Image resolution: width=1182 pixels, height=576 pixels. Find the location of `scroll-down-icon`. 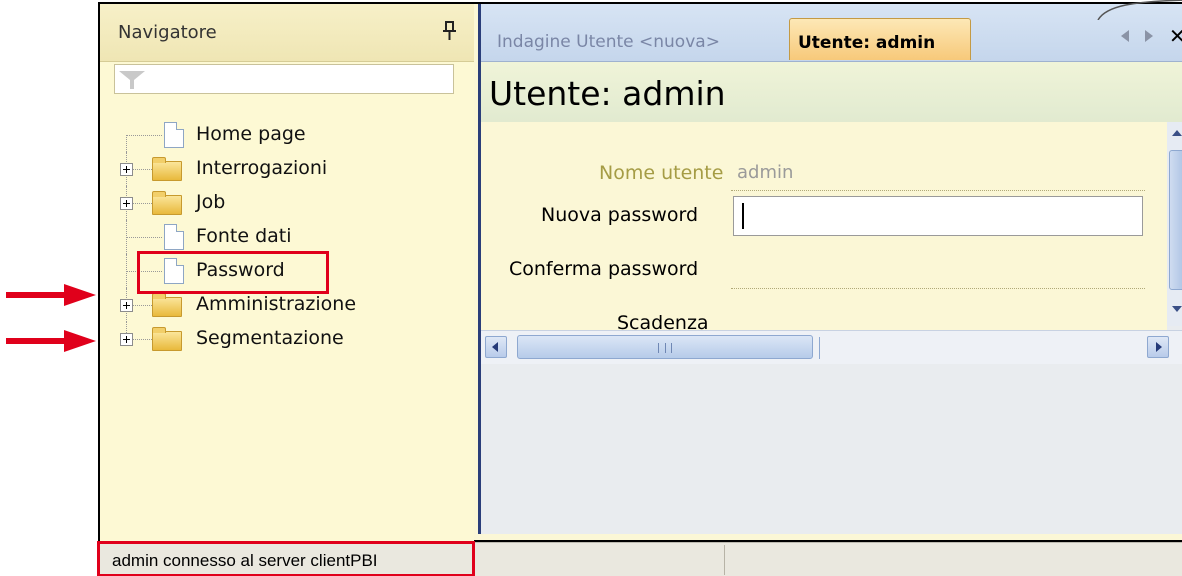

scroll-down-icon is located at coordinates (1177, 309).